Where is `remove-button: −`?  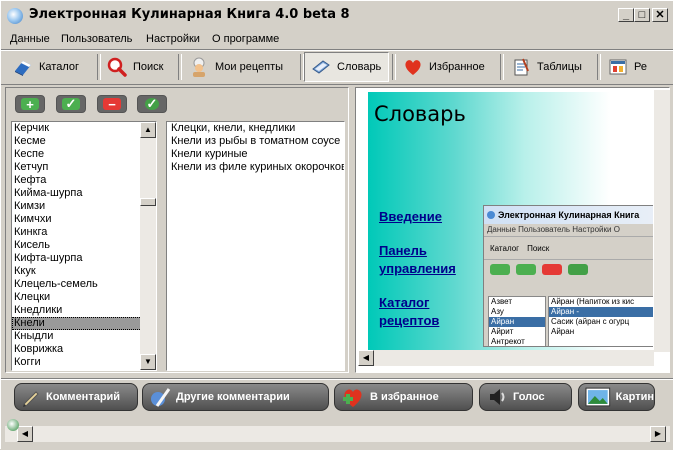 remove-button: − is located at coordinates (112, 104).